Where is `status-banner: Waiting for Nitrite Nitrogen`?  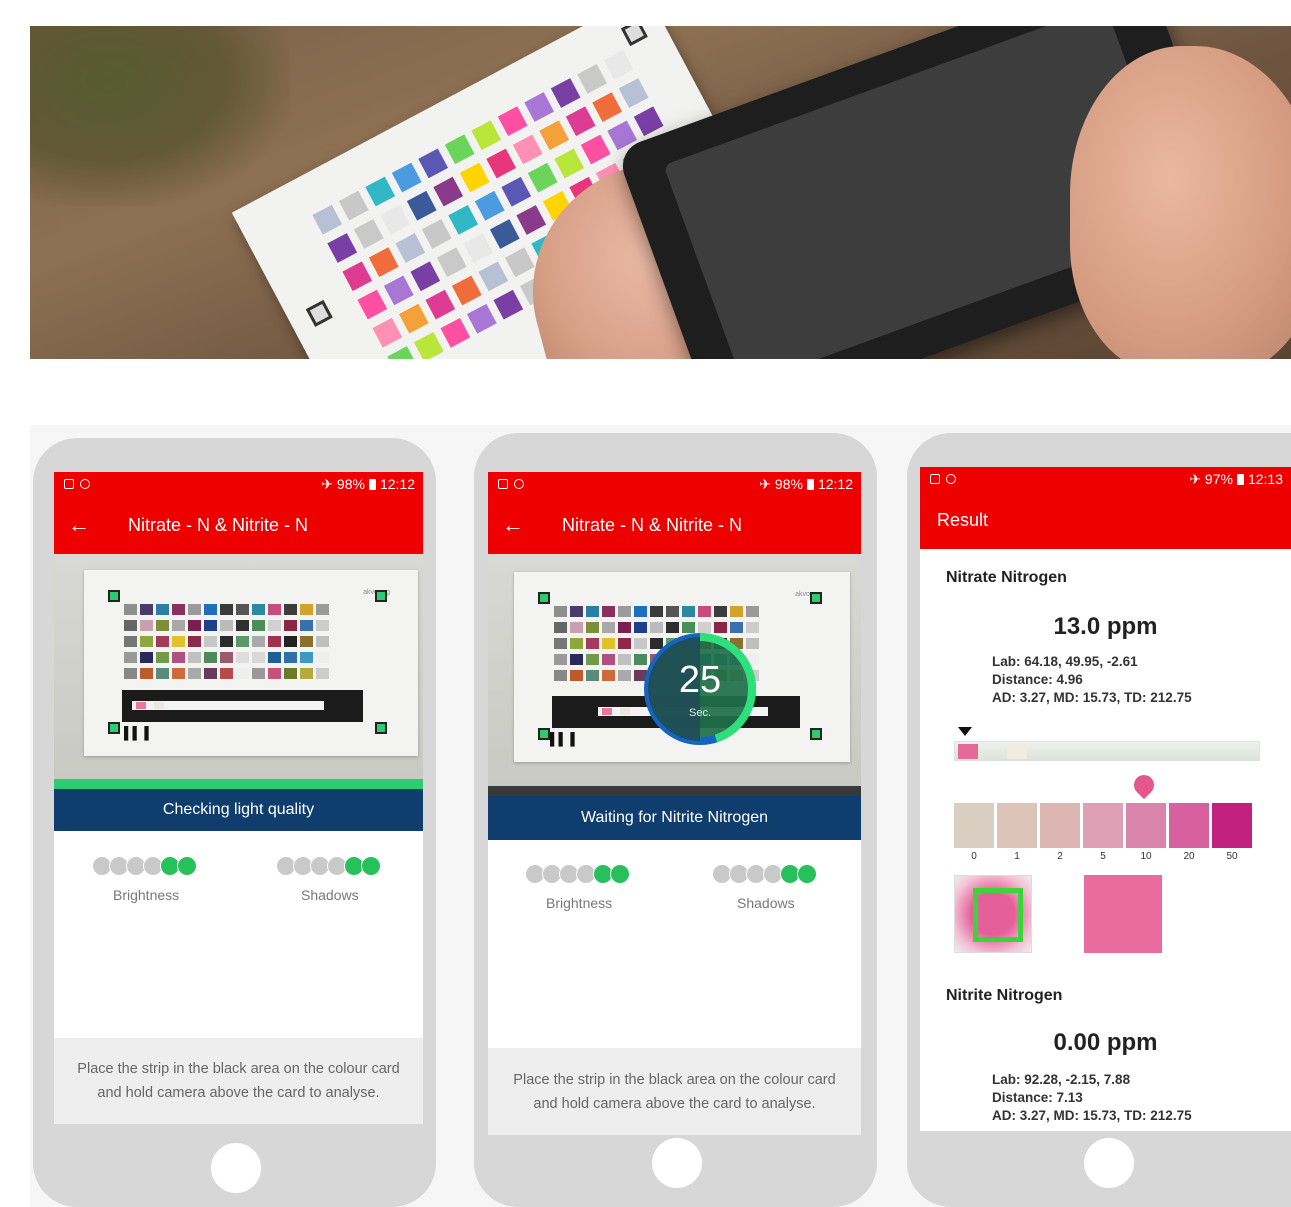 status-banner: Waiting for Nitrite Nitrogen is located at coordinates (674, 818).